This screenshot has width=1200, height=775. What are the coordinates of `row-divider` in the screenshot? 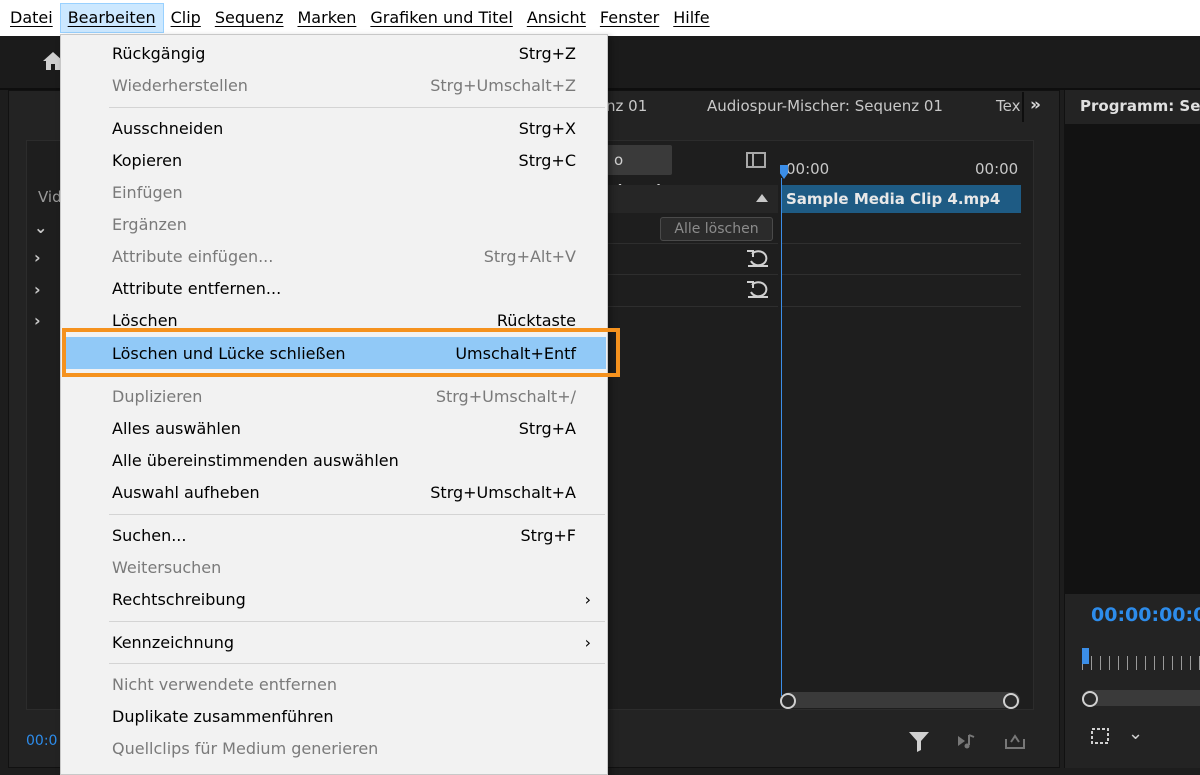 It's located at (692, 243).